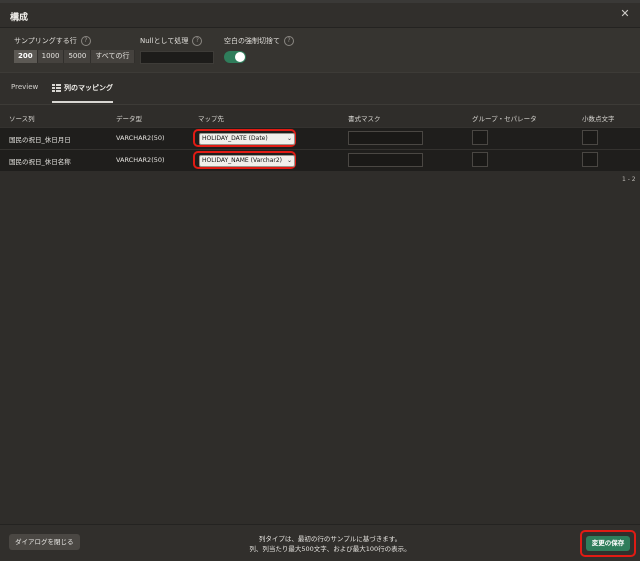 The height and width of the screenshot is (561, 640). I want to click on save-changes-button: 変更の保存, so click(608, 543).